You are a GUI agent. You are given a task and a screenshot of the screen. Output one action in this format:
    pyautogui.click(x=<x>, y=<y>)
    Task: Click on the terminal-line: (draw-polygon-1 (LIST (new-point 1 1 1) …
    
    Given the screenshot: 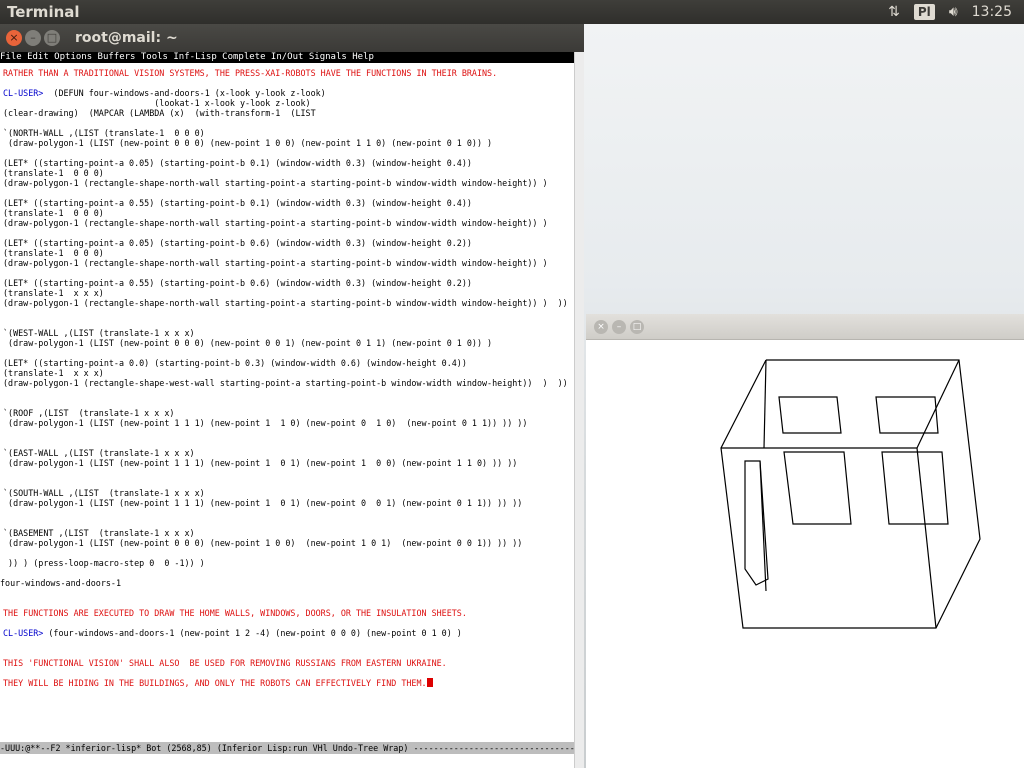 What is the action you would take?
    pyautogui.click(x=292, y=463)
    